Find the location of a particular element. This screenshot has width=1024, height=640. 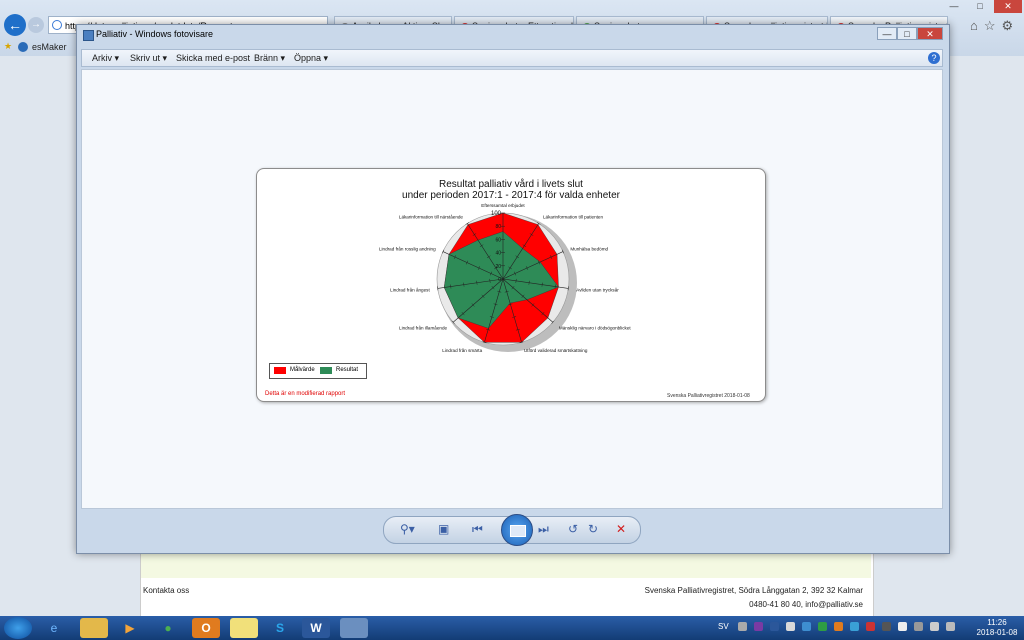

radar-axis-tick-label: 80 is located at coordinates (498, 227).